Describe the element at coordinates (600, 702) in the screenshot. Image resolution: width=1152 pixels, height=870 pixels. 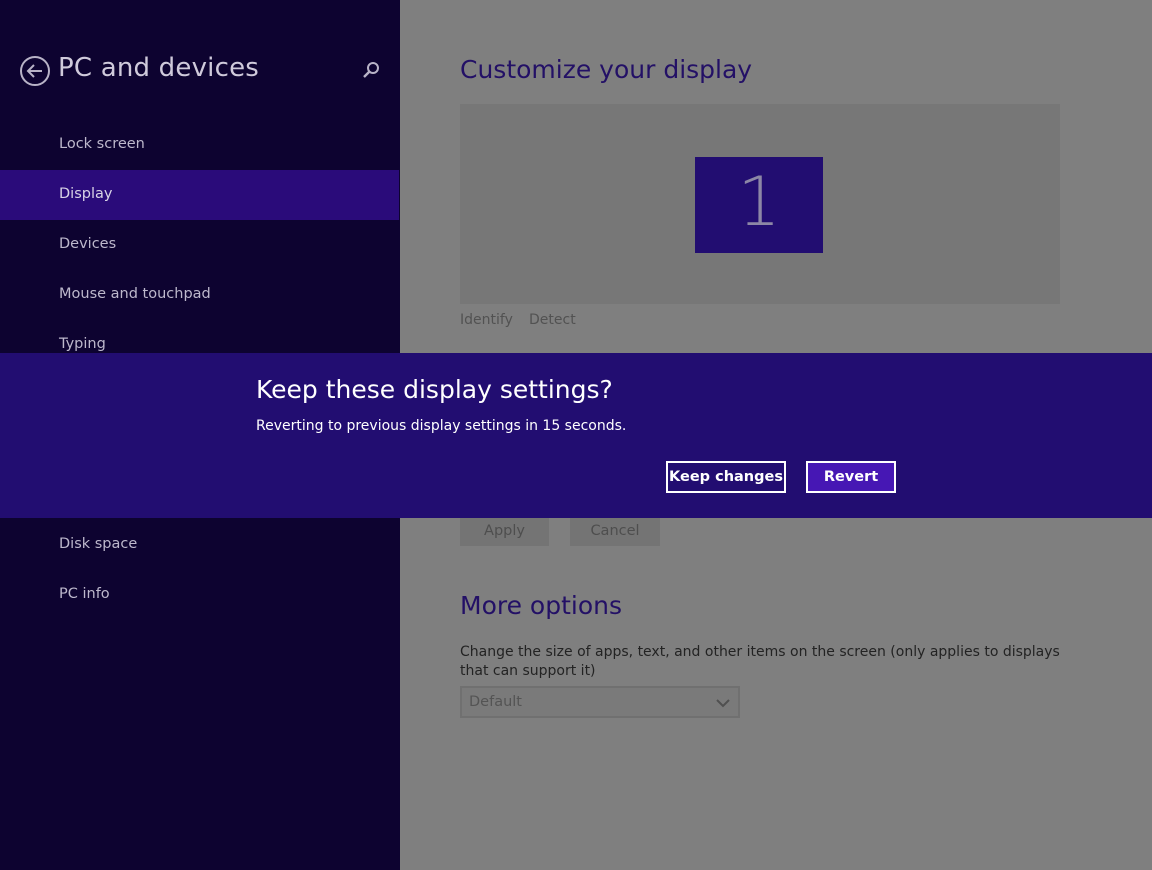
I see `size-select: Default` at that location.